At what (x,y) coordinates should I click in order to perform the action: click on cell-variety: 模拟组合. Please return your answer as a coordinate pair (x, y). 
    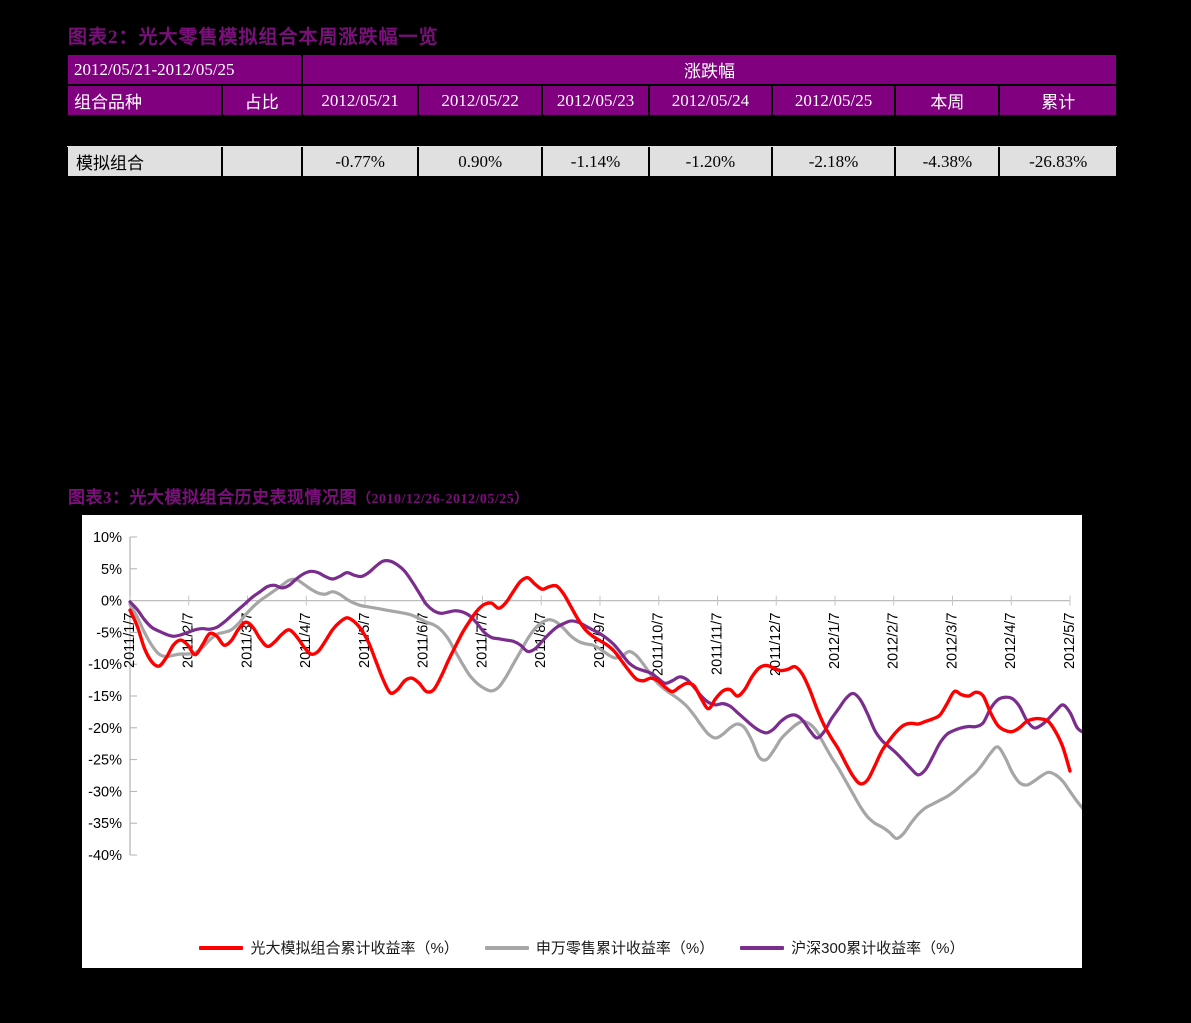
    Looking at the image, I should click on (144, 161).